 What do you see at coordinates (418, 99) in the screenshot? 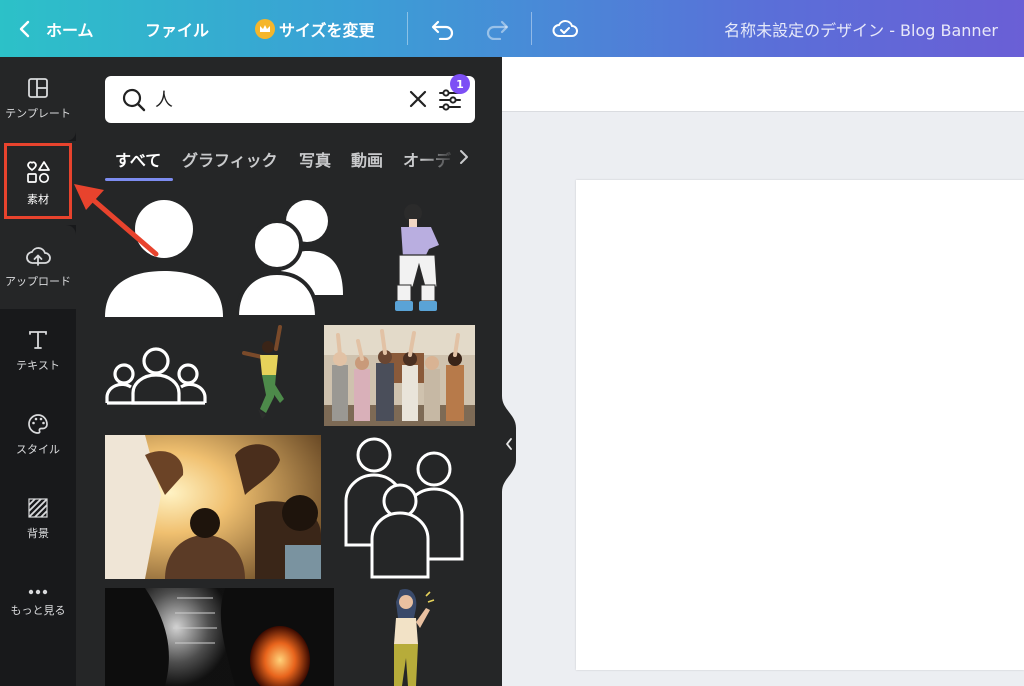
I see `clear-search-icon` at bounding box center [418, 99].